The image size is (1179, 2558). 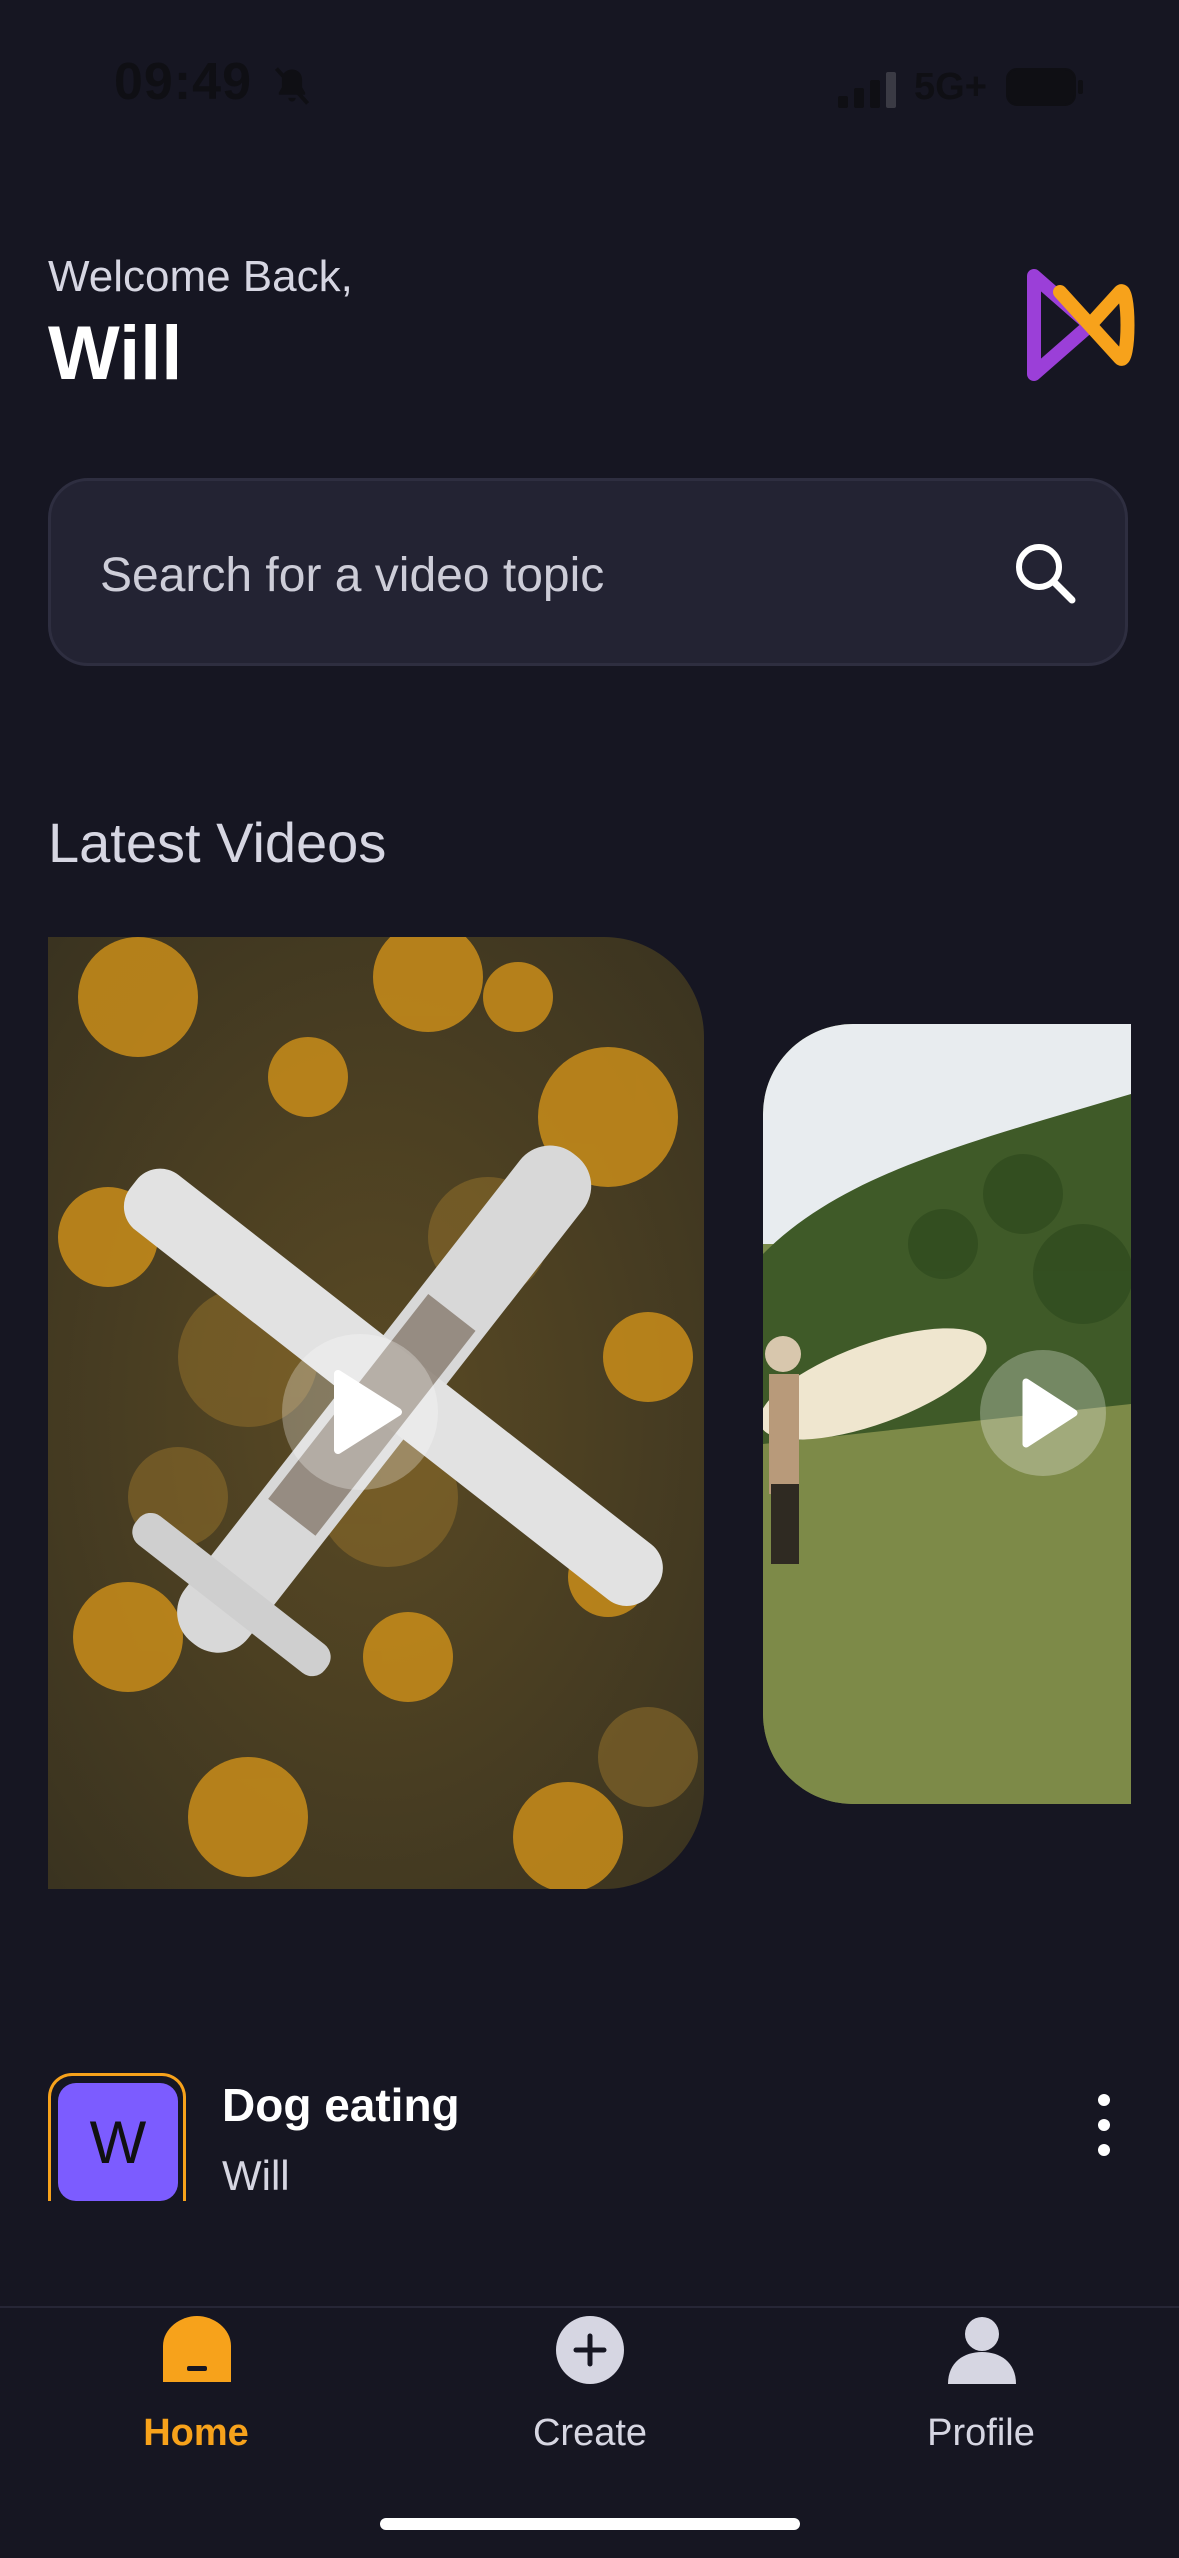 What do you see at coordinates (1044, 87) in the screenshot?
I see `battery-icon` at bounding box center [1044, 87].